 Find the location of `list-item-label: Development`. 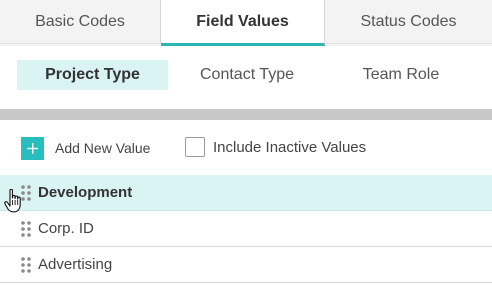

list-item-label: Development is located at coordinates (85, 192).